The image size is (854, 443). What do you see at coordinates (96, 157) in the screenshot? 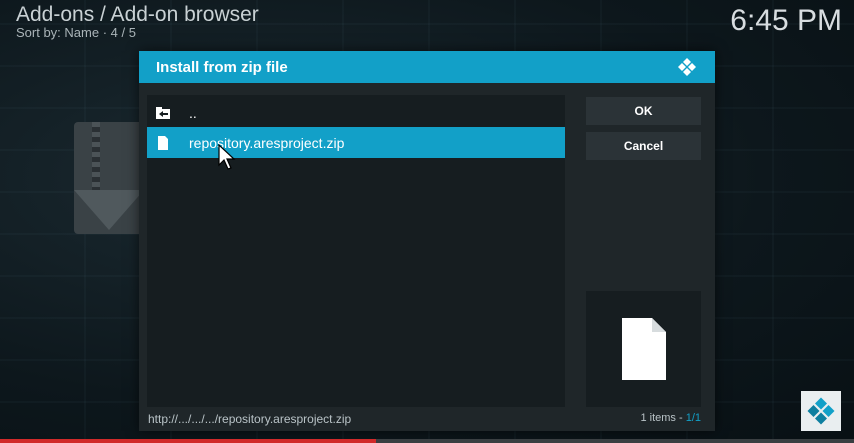
I see `zipper-icon` at bounding box center [96, 157].